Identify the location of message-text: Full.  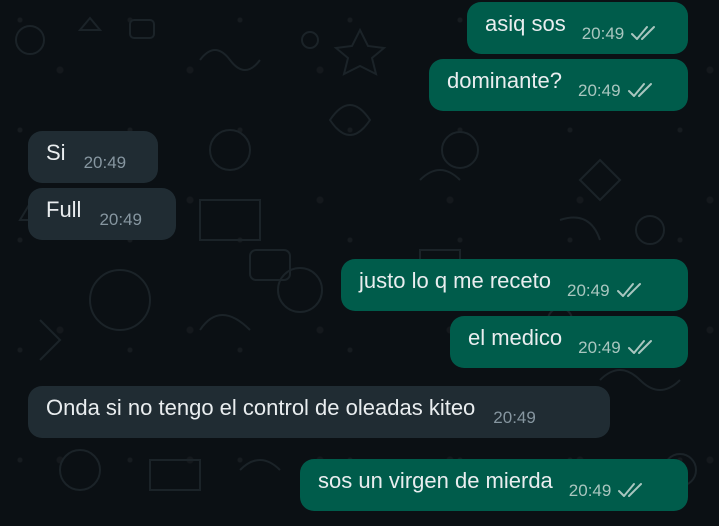
(64, 209).